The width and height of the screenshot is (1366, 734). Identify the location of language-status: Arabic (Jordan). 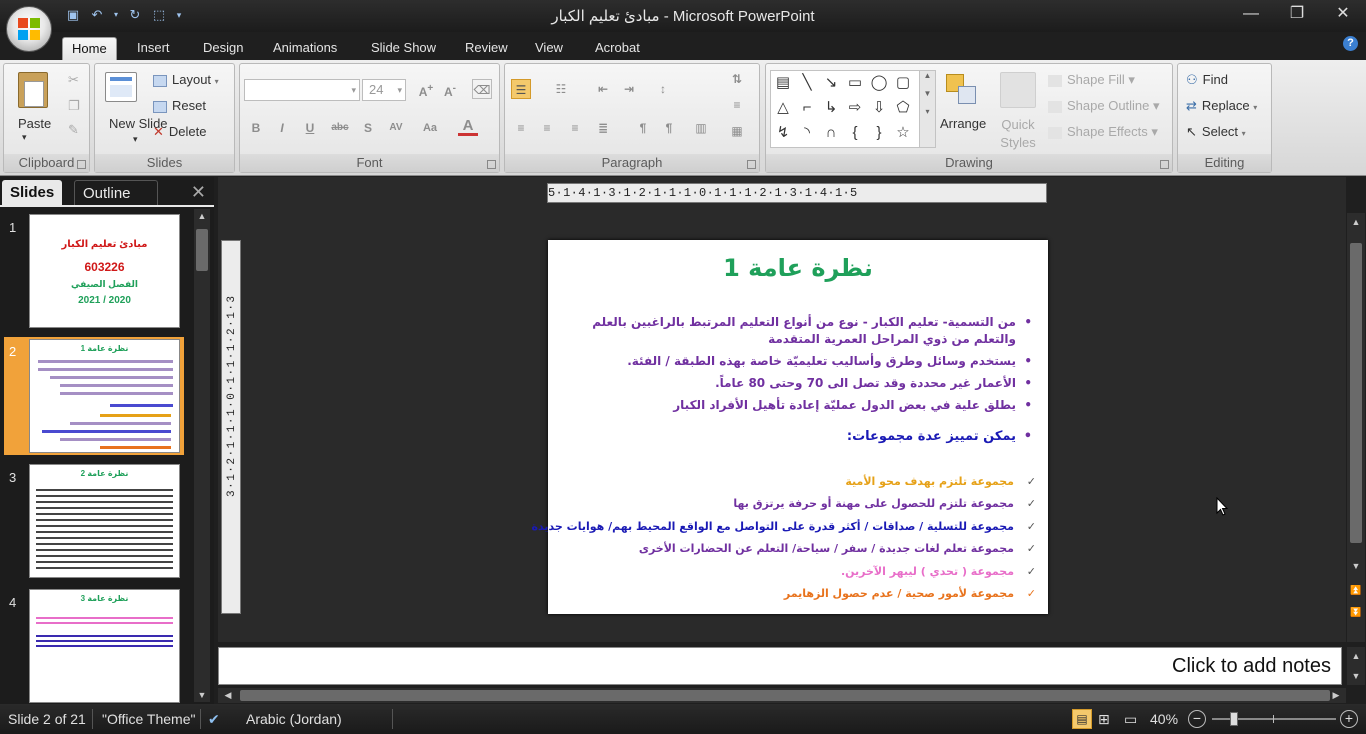
(294, 719).